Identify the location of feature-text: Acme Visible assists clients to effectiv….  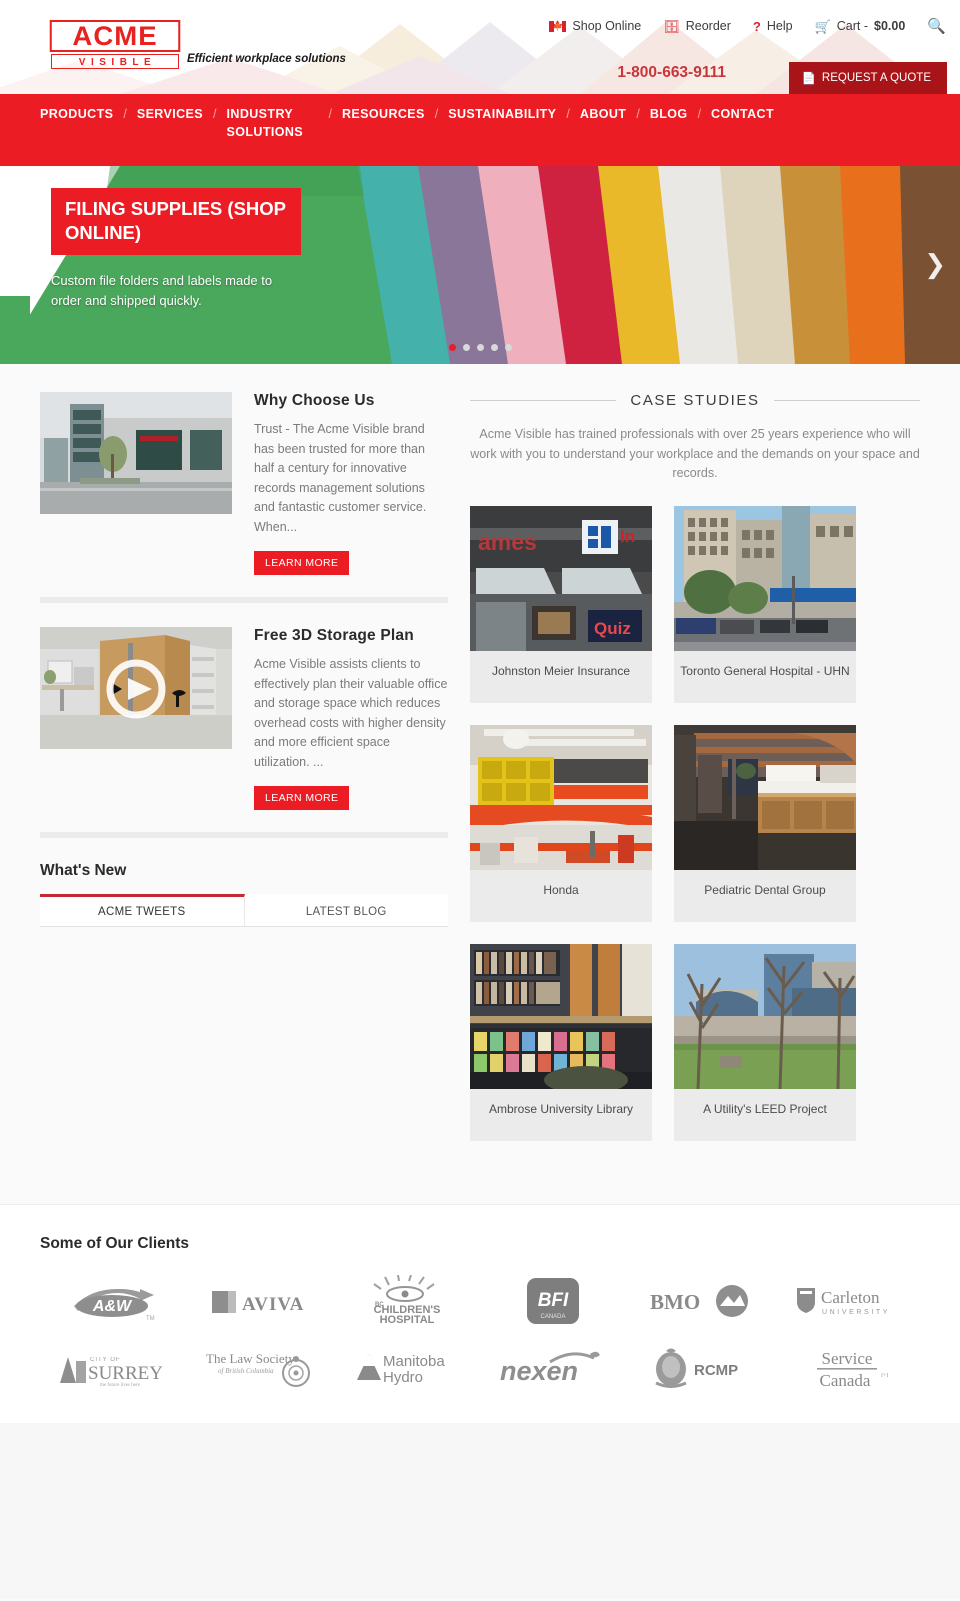
(351, 713).